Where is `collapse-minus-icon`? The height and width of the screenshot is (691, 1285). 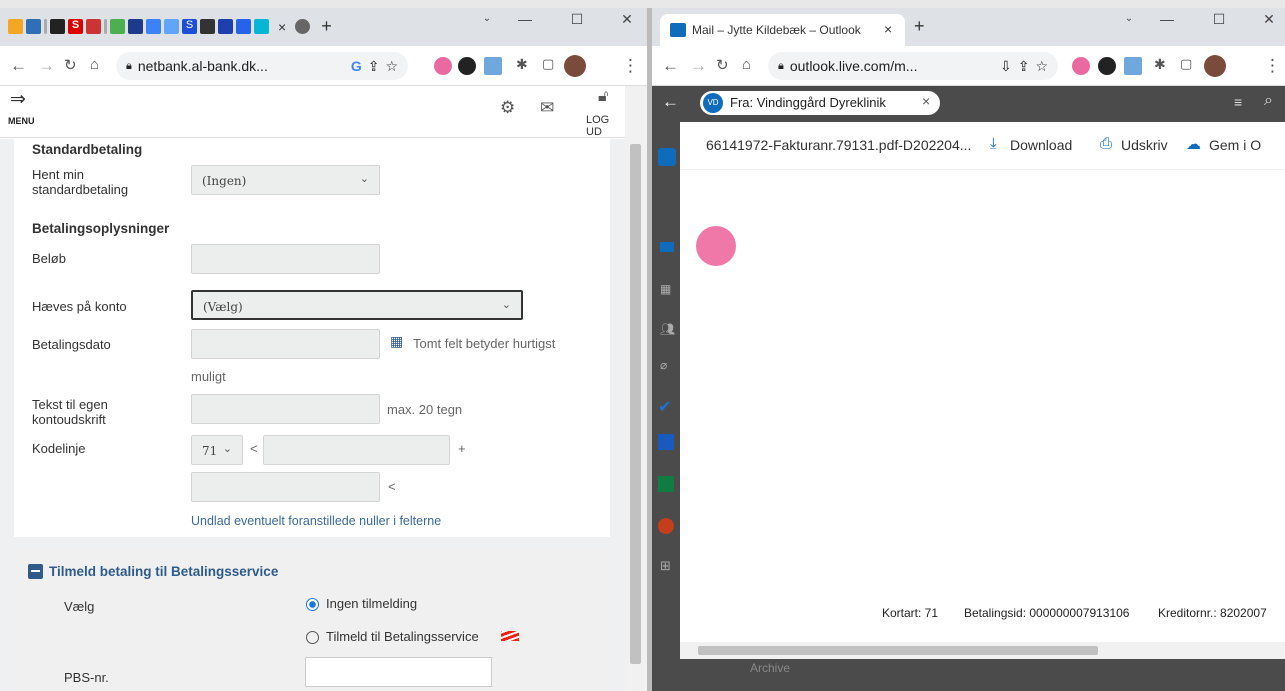
collapse-minus-icon is located at coordinates (35, 571).